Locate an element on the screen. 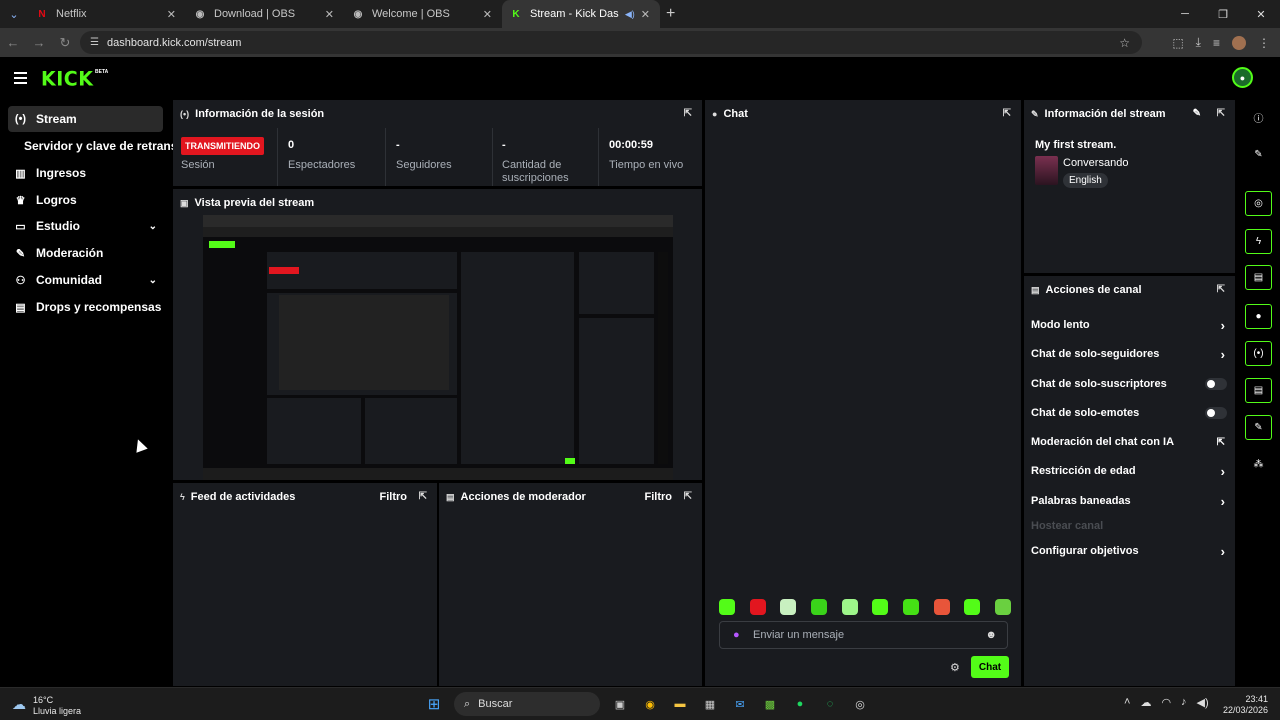  maximize-icon: ❐ is located at coordinates (1223, 14).